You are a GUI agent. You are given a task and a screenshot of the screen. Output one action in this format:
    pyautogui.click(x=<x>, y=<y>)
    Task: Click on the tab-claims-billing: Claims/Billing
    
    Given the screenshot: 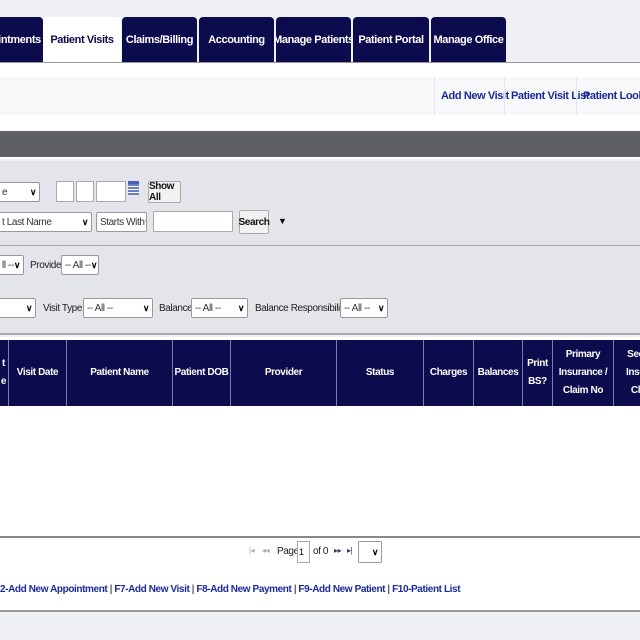 What is the action you would take?
    pyautogui.click(x=159, y=40)
    